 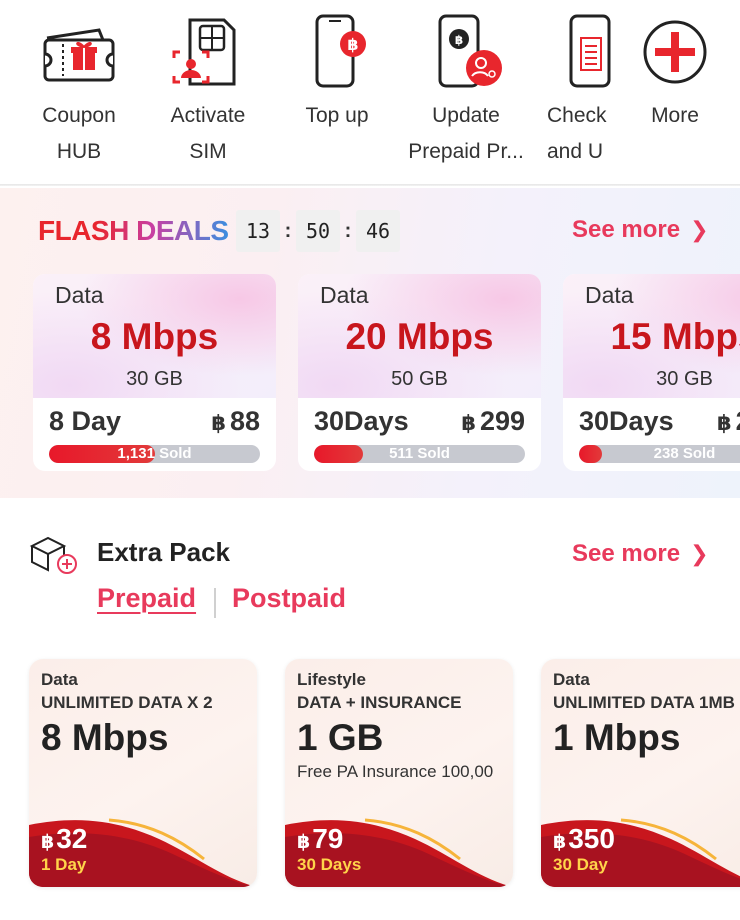 What do you see at coordinates (379, 702) in the screenshot?
I see `pack-name: DATA + INSURANCE` at bounding box center [379, 702].